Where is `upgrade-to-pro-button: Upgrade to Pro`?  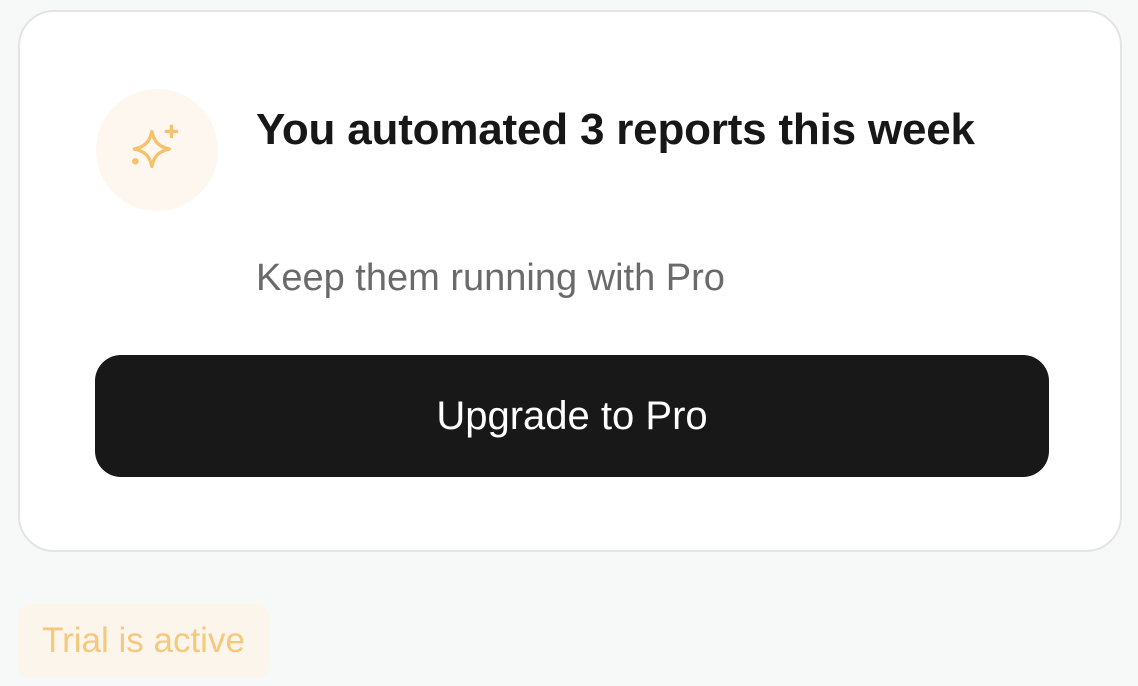
upgrade-to-pro-button: Upgrade to Pro is located at coordinates (572, 416).